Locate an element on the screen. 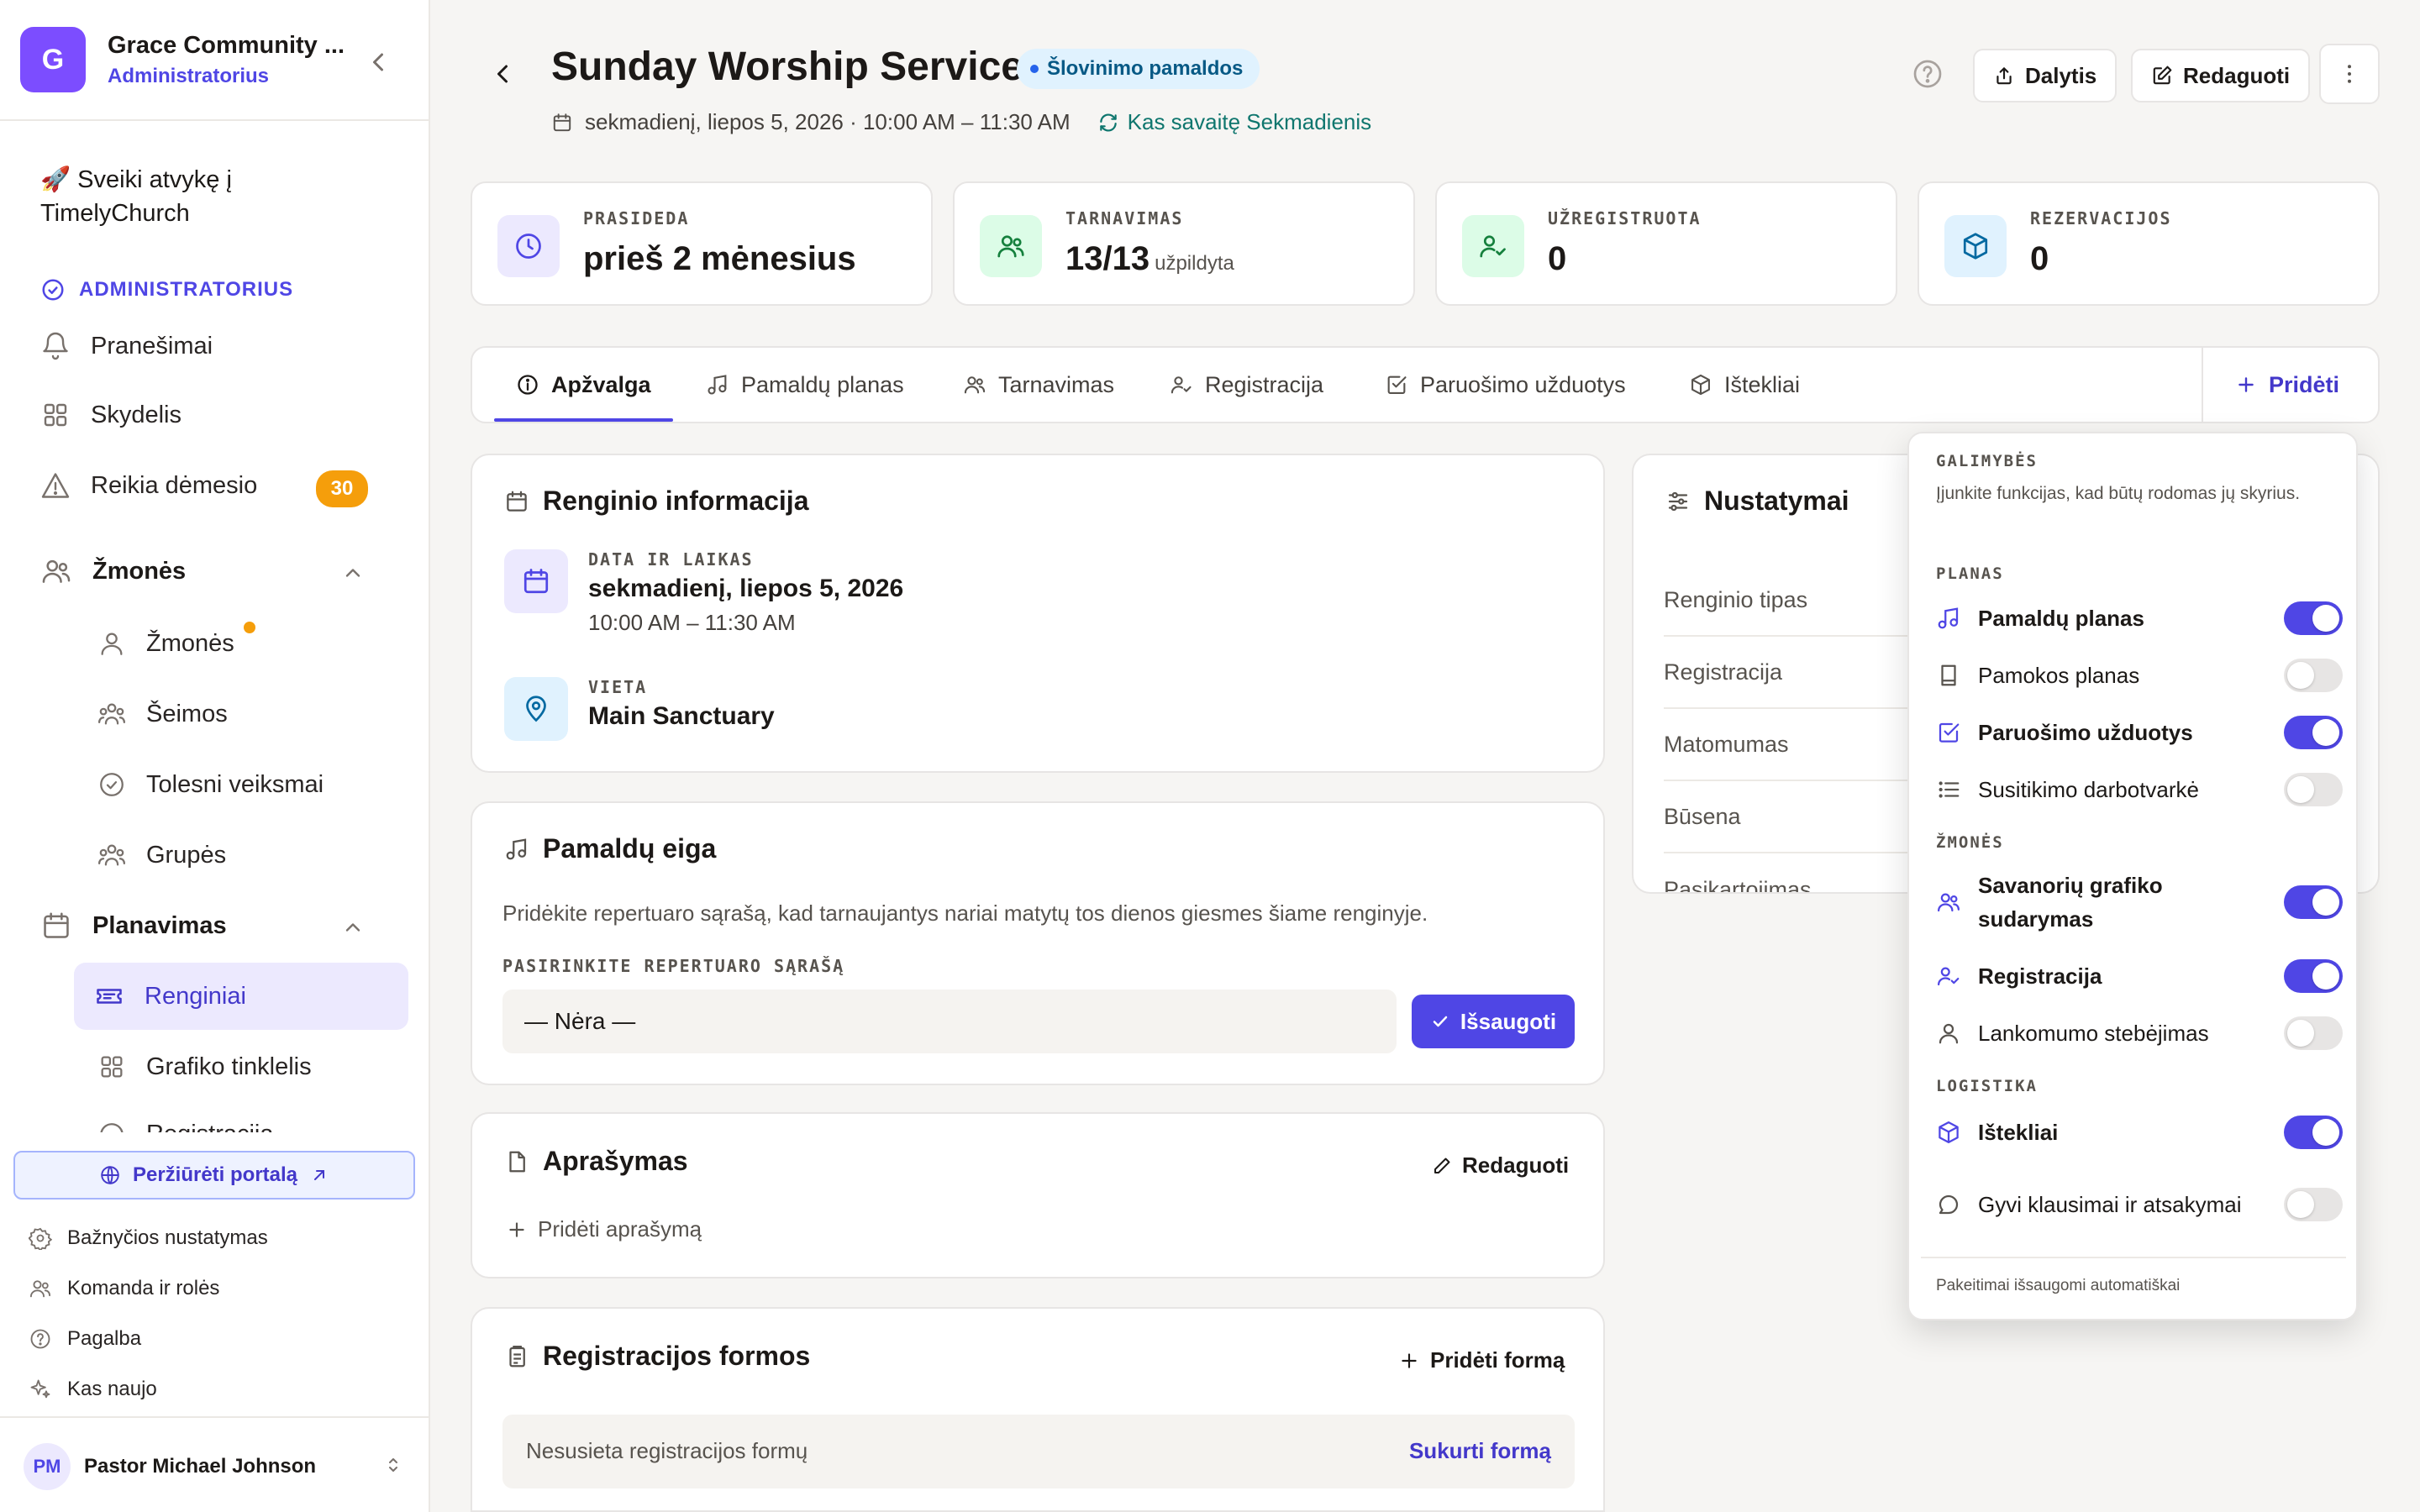  sidebar-group-planning: Planavimas is located at coordinates (222, 926).